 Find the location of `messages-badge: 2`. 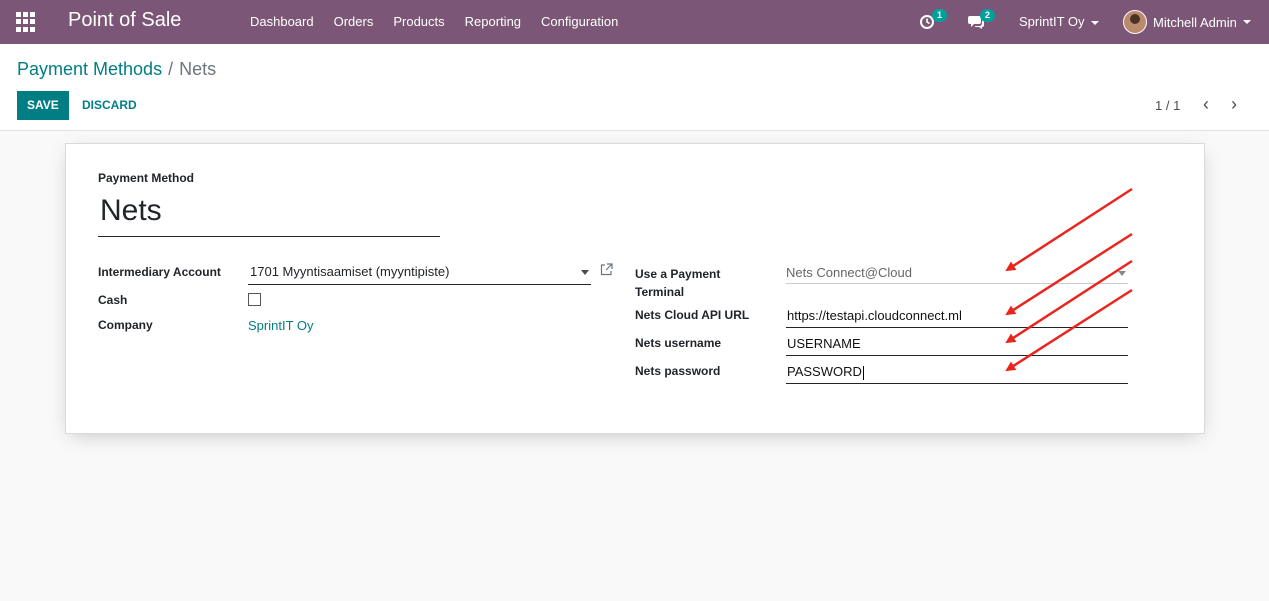

messages-badge: 2 is located at coordinates (988, 15).